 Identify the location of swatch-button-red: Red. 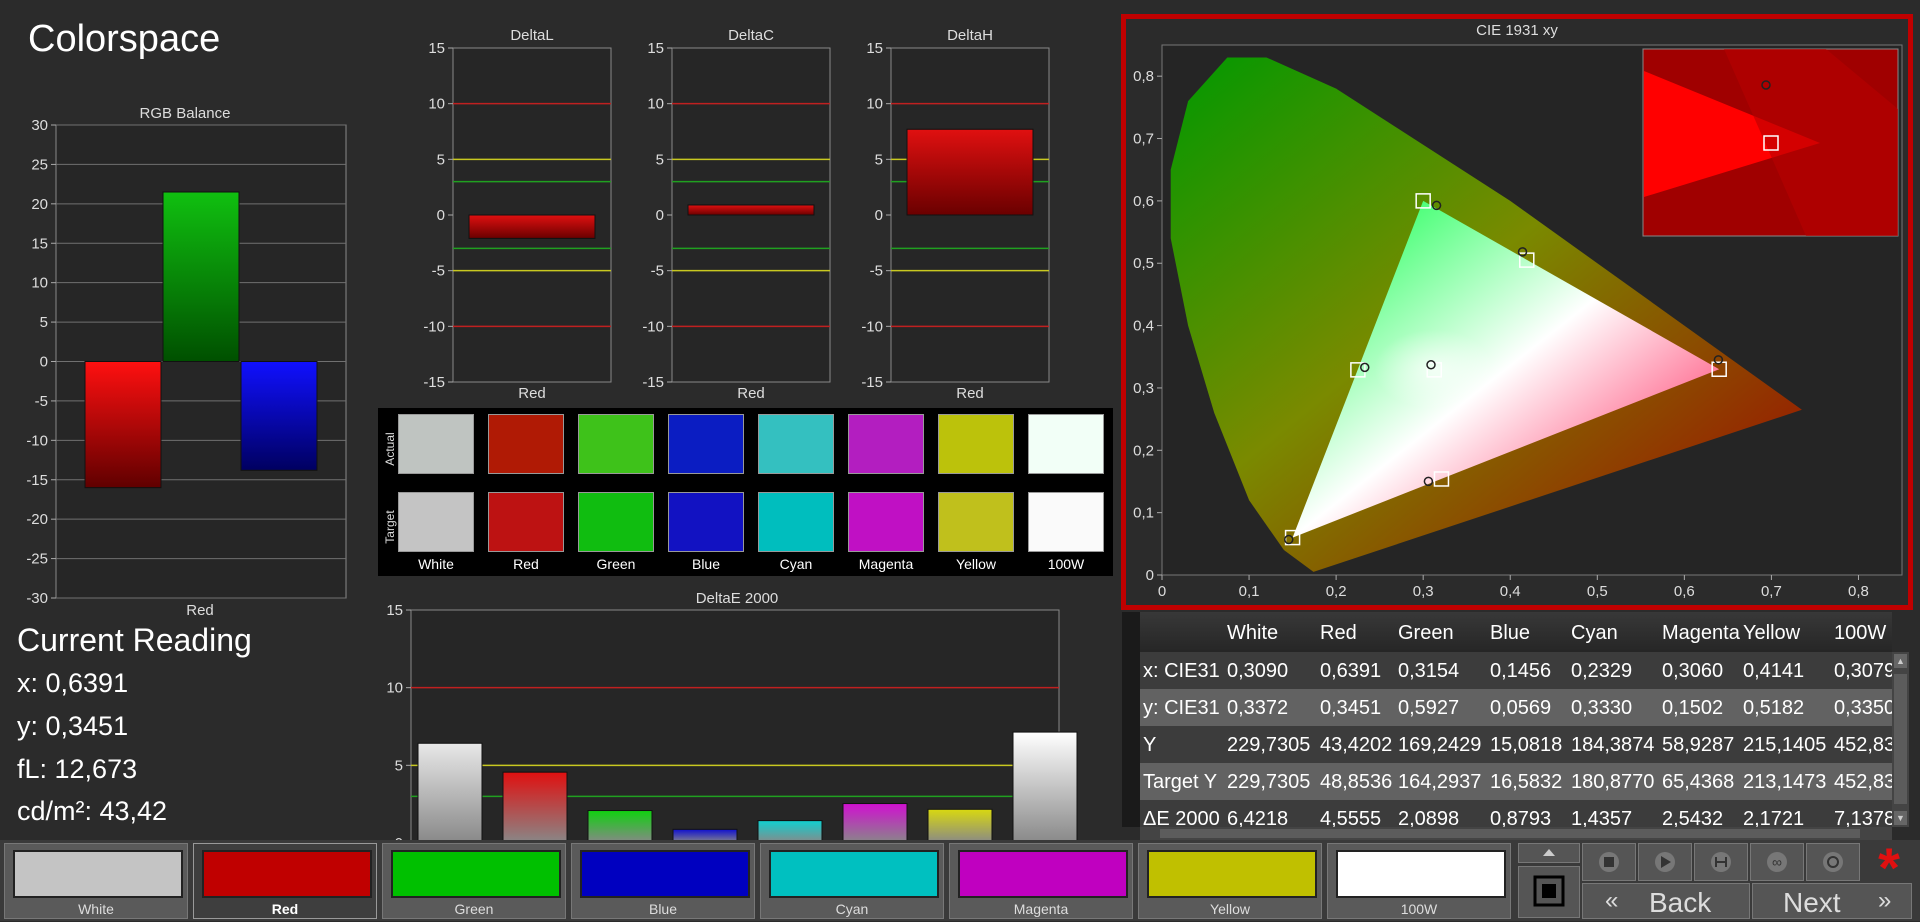
(285, 881).